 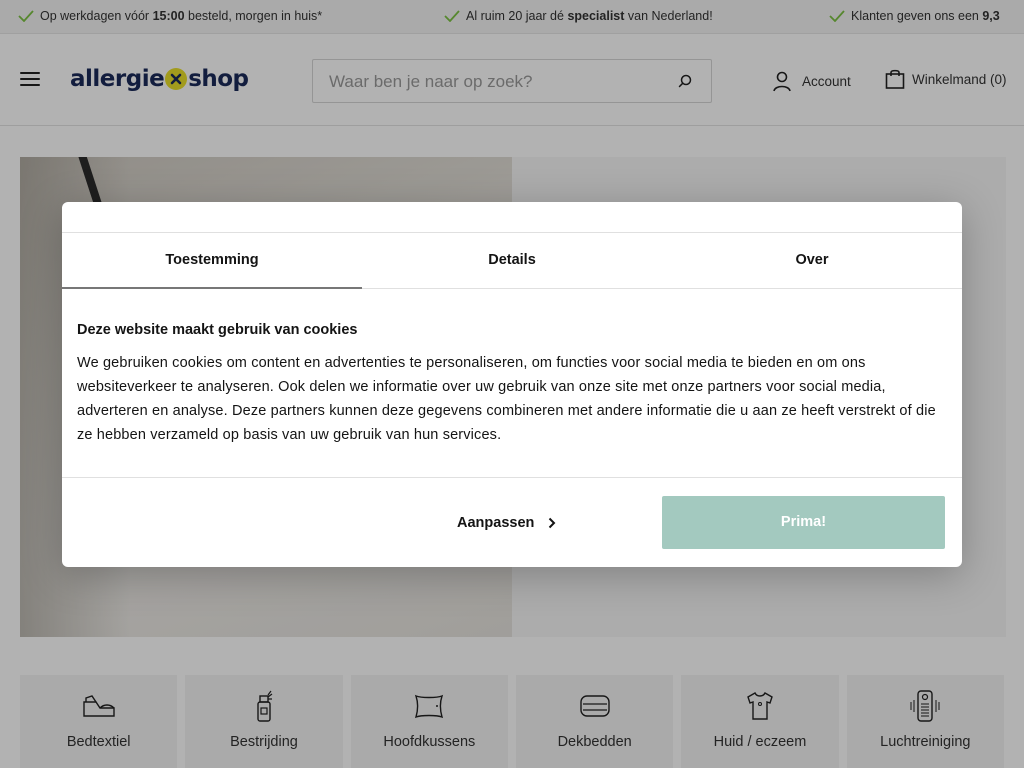 I want to click on accept-cookies-button: Prima!, so click(x=803, y=522).